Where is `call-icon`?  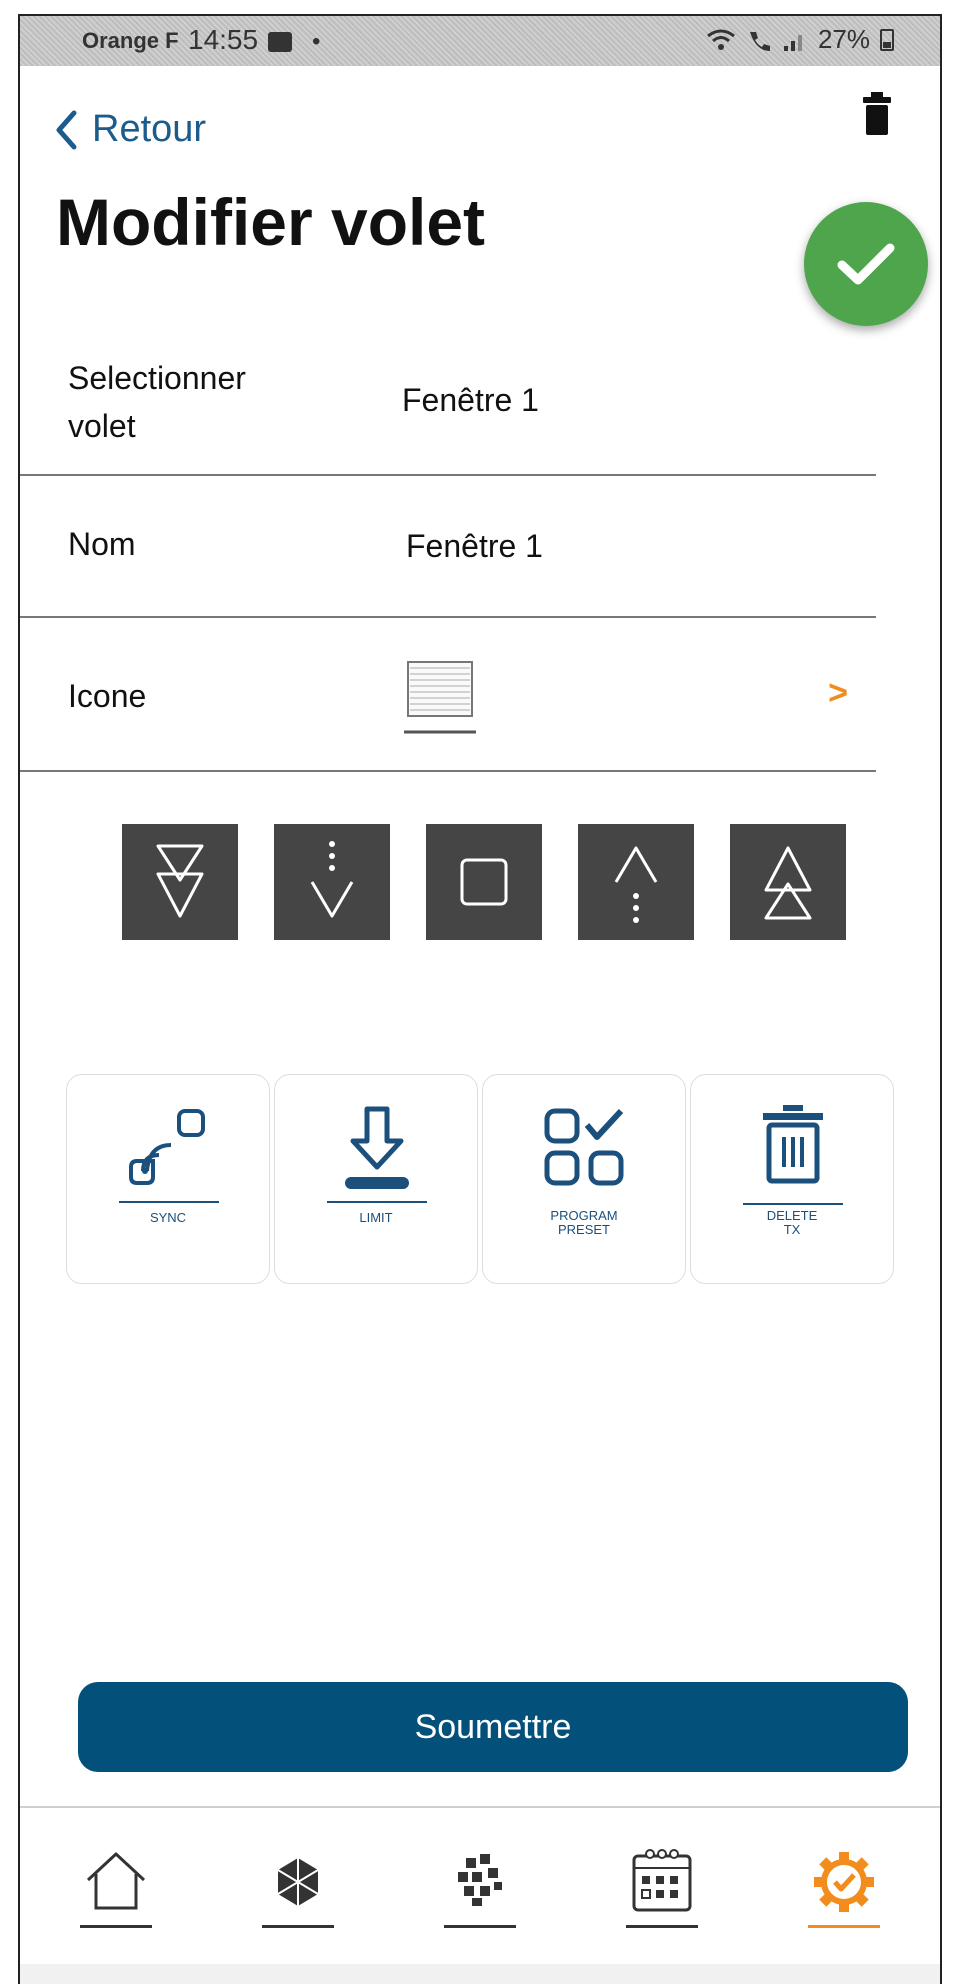 call-icon is located at coordinates (759, 41).